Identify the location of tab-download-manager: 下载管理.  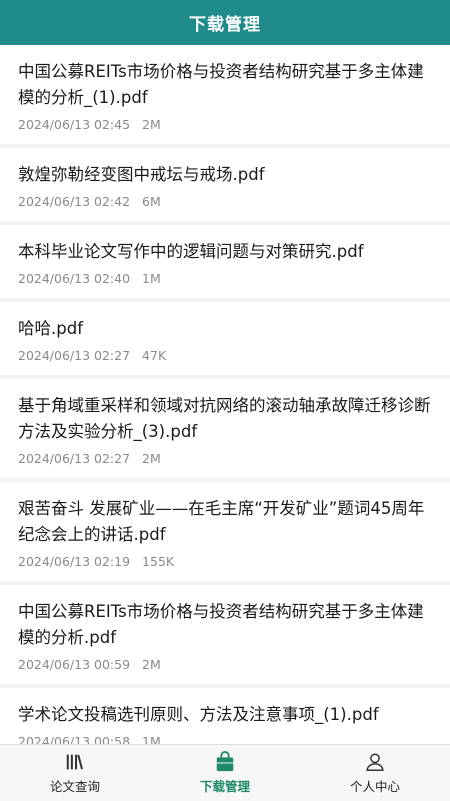
(225, 773).